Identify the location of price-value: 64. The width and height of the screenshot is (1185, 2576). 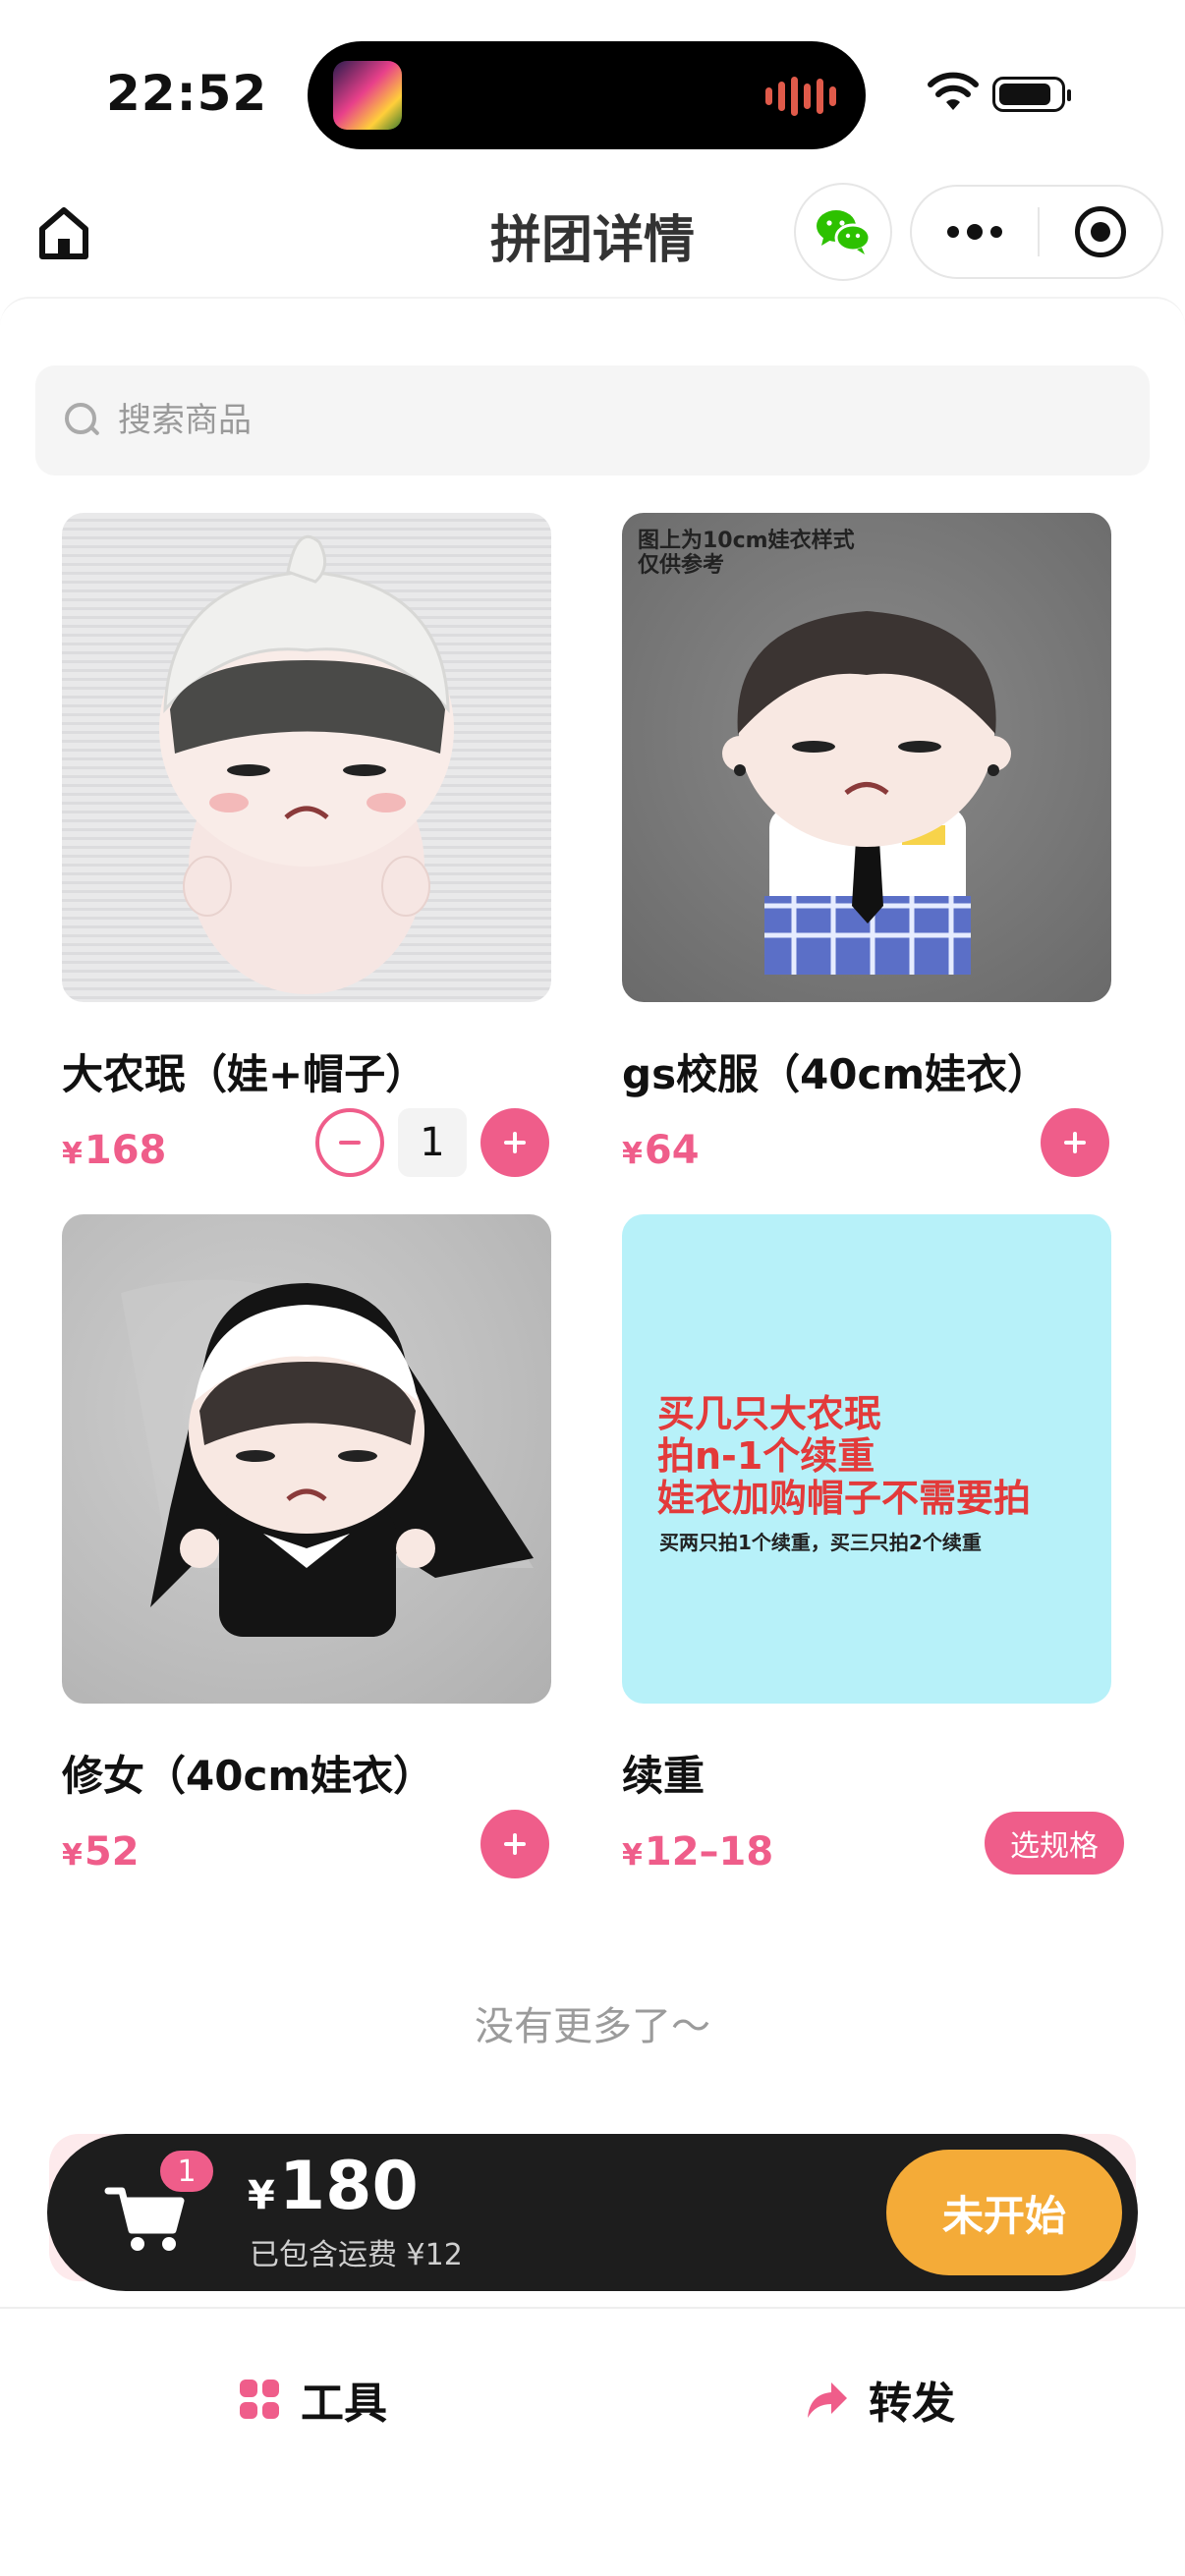
(672, 1150).